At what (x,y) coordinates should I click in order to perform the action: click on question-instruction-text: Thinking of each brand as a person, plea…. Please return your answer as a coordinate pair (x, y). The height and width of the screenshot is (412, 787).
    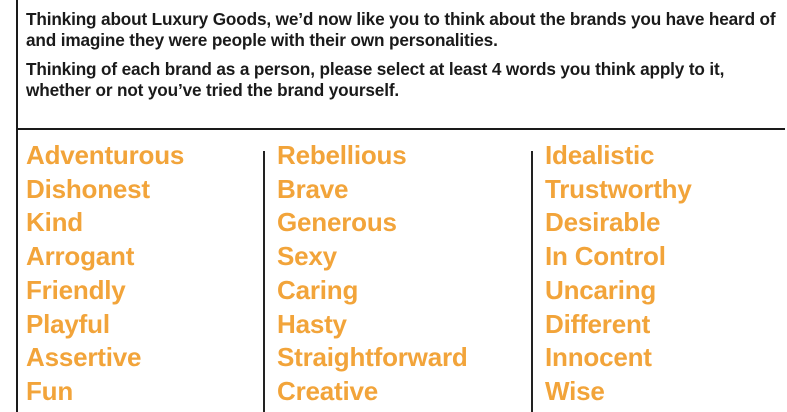
    Looking at the image, I should click on (375, 79).